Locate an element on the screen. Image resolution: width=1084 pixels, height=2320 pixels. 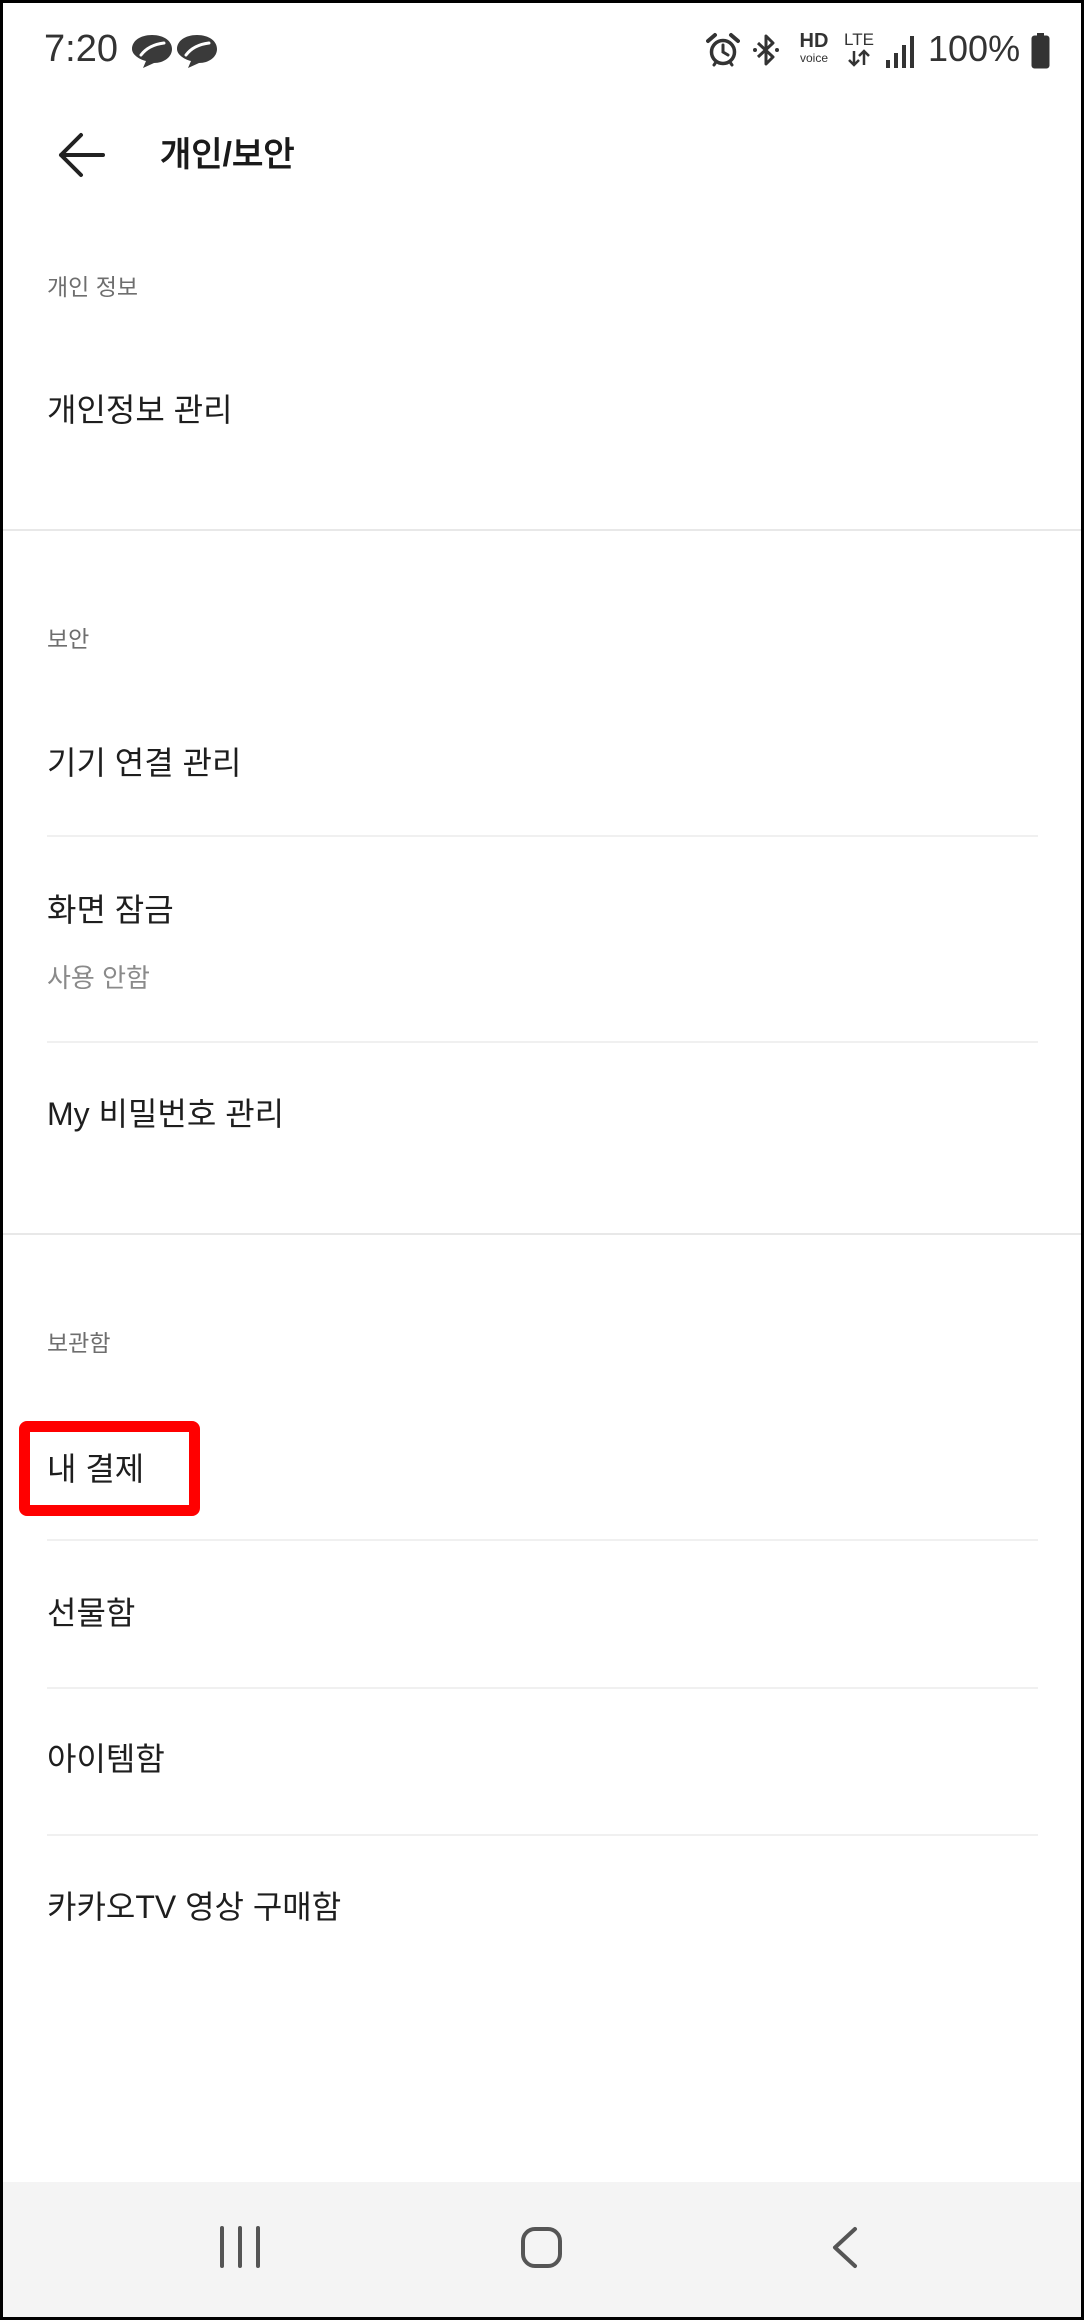
menu-item-kakaotv-purchases: 카카오TV 영상 구매함 is located at coordinates (542, 1907).